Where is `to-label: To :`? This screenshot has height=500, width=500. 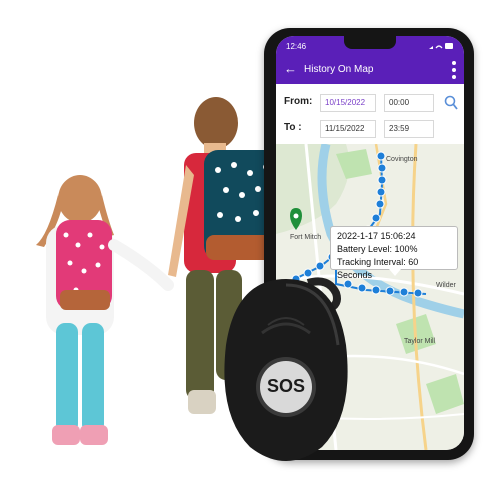 to-label: To : is located at coordinates (293, 127).